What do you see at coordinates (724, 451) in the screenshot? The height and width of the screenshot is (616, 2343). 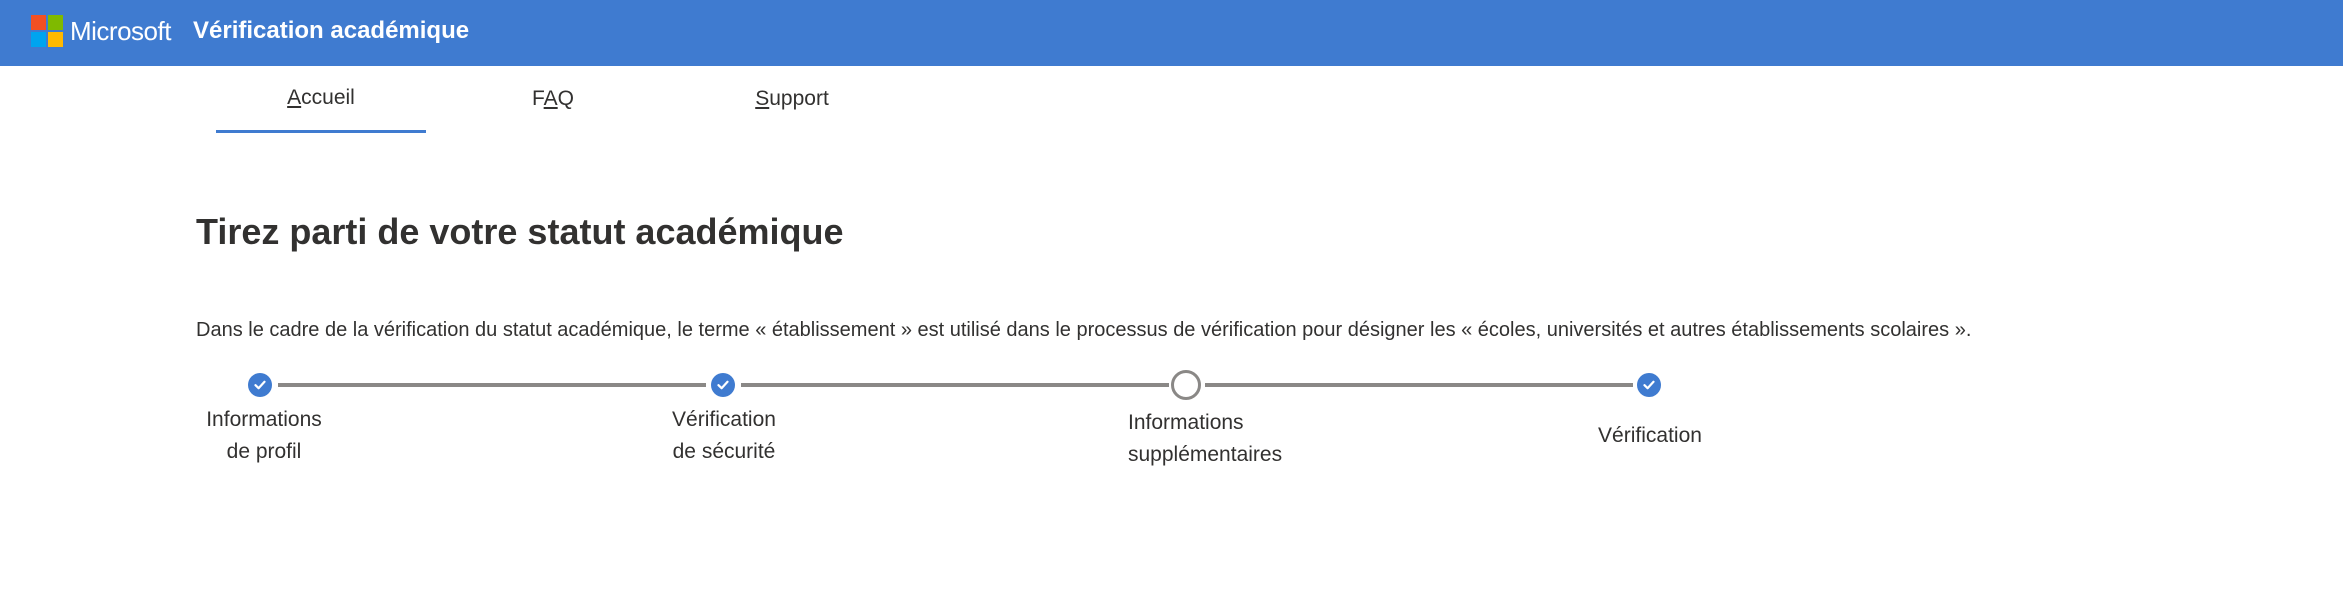 I see `step-label-line: de sécurité` at bounding box center [724, 451].